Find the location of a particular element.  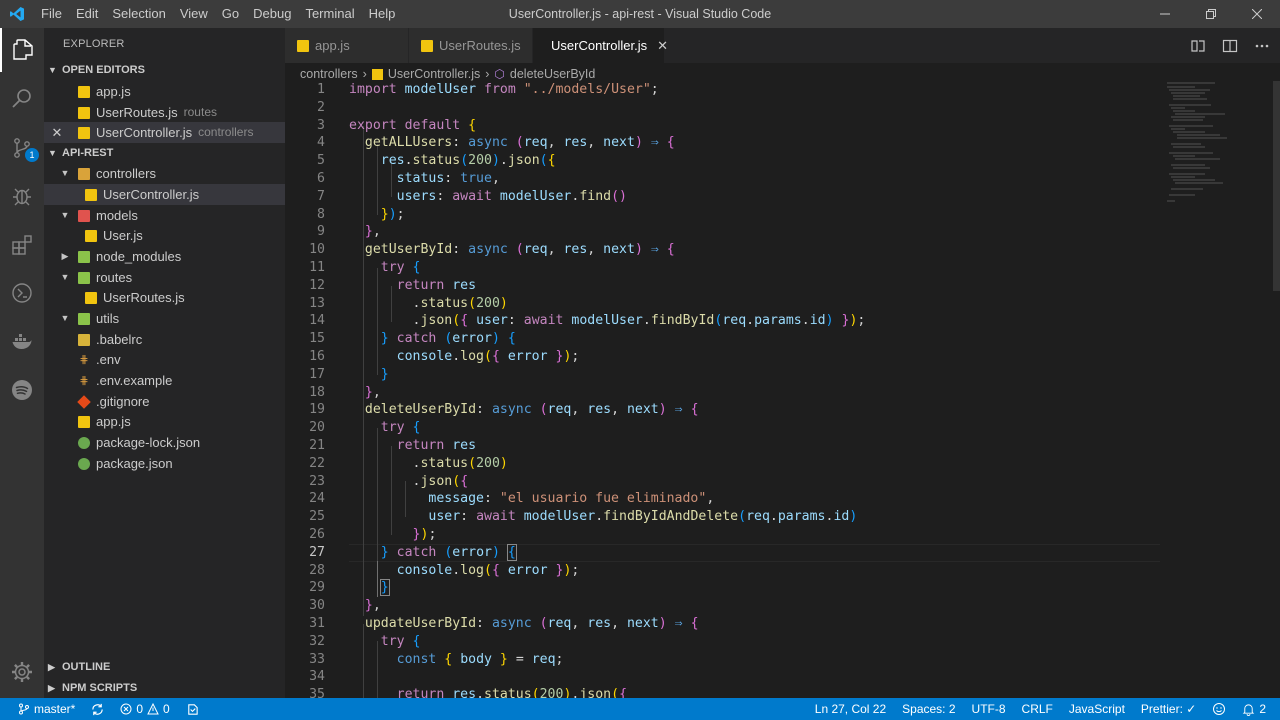

activity-bar: 1 is located at coordinates (22, 364).